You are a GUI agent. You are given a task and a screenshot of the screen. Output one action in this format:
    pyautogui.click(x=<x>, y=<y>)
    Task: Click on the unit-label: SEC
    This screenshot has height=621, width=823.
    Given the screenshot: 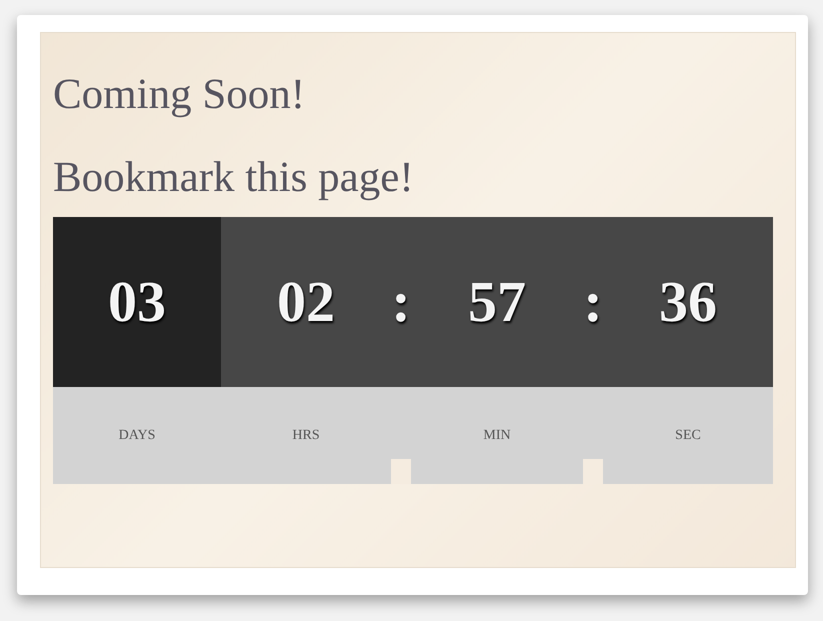 What is the action you would take?
    pyautogui.click(x=688, y=436)
    